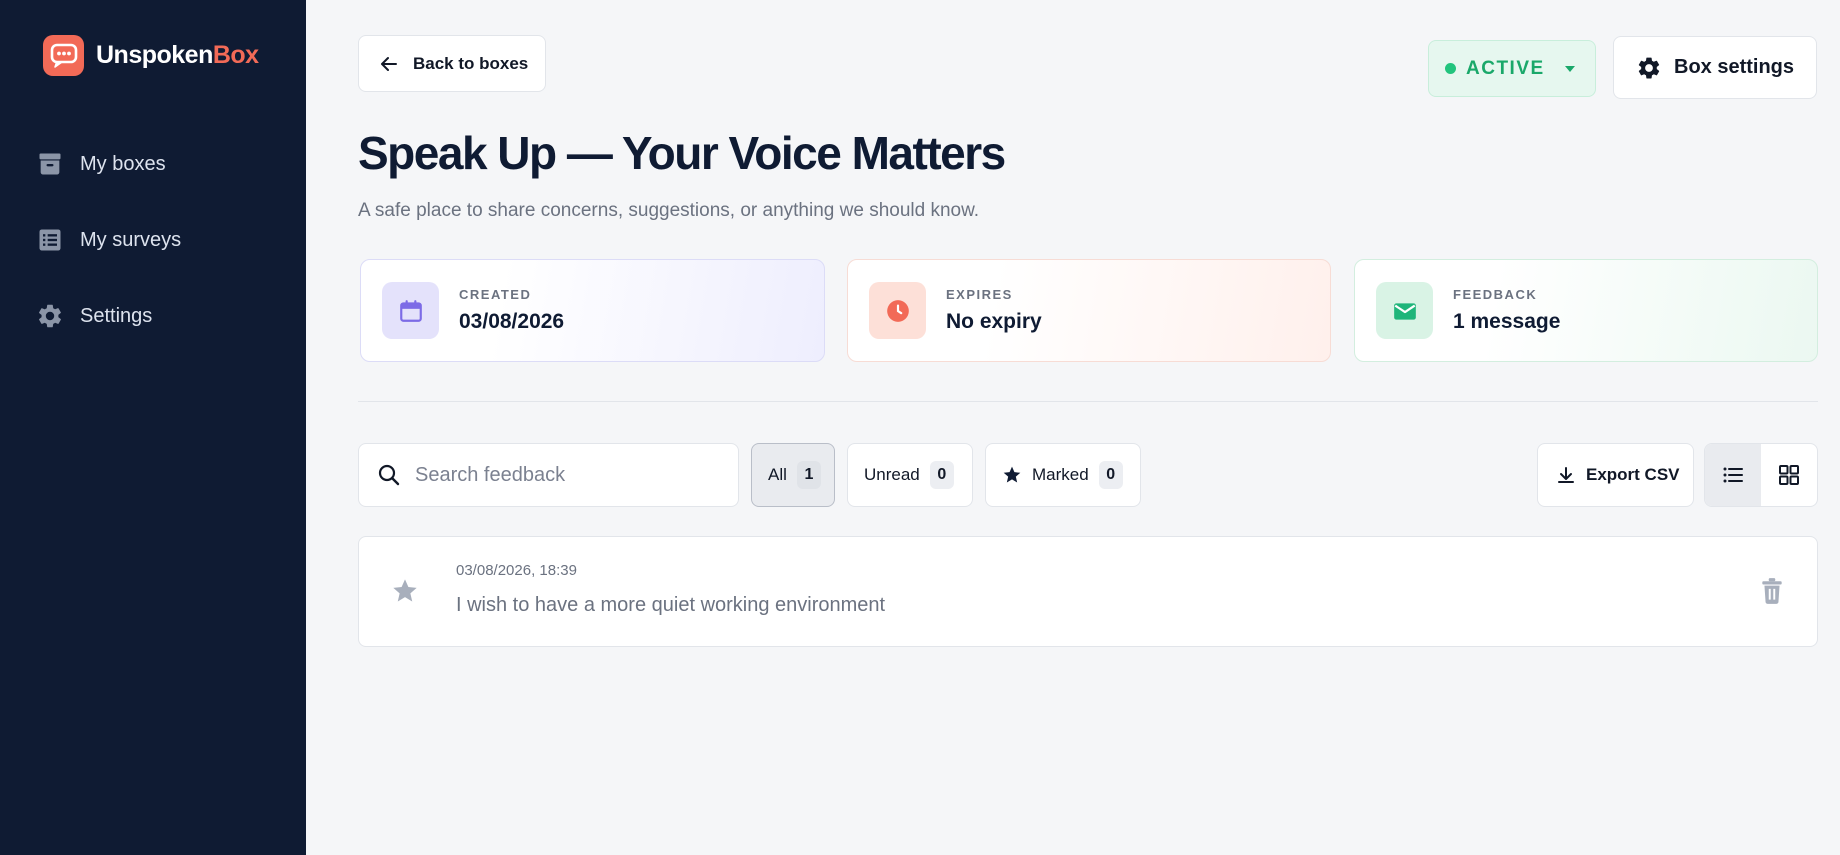 This screenshot has width=1840, height=855. What do you see at coordinates (1586, 310) in the screenshot?
I see `stat-card-feedback: FEEDBACK 1 message` at bounding box center [1586, 310].